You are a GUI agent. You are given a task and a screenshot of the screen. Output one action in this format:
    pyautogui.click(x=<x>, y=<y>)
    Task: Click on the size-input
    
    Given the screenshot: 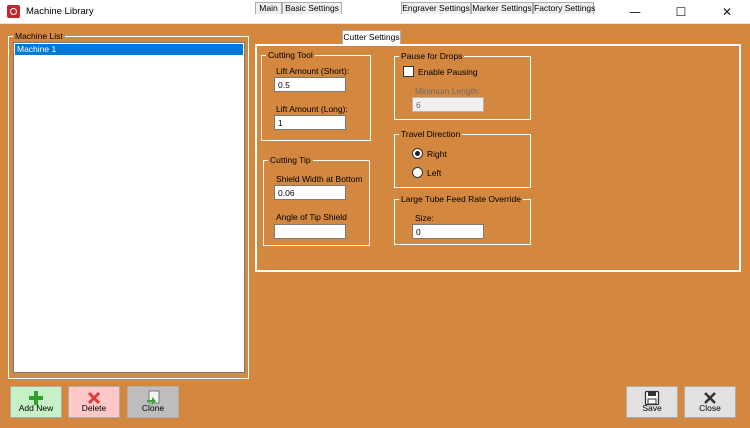 What is the action you would take?
    pyautogui.click(x=448, y=231)
    